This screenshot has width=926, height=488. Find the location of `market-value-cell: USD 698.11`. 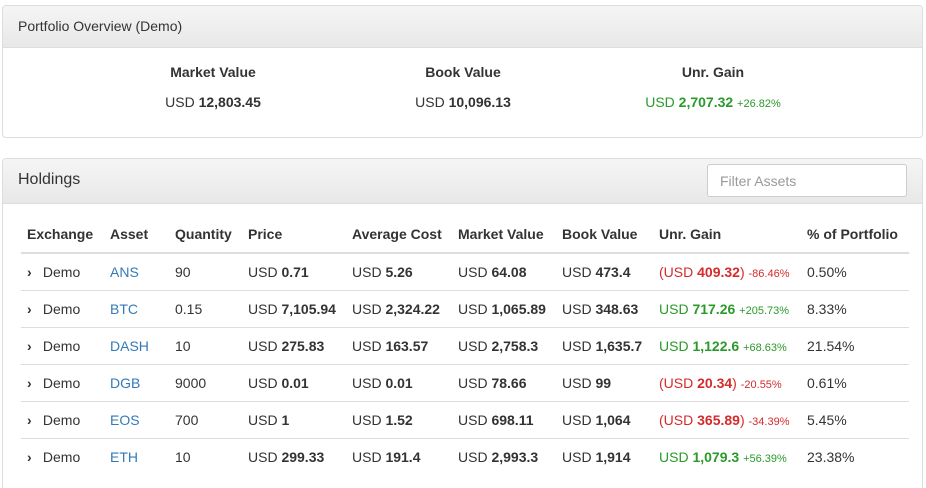

market-value-cell: USD 698.11 is located at coordinates (504, 419).